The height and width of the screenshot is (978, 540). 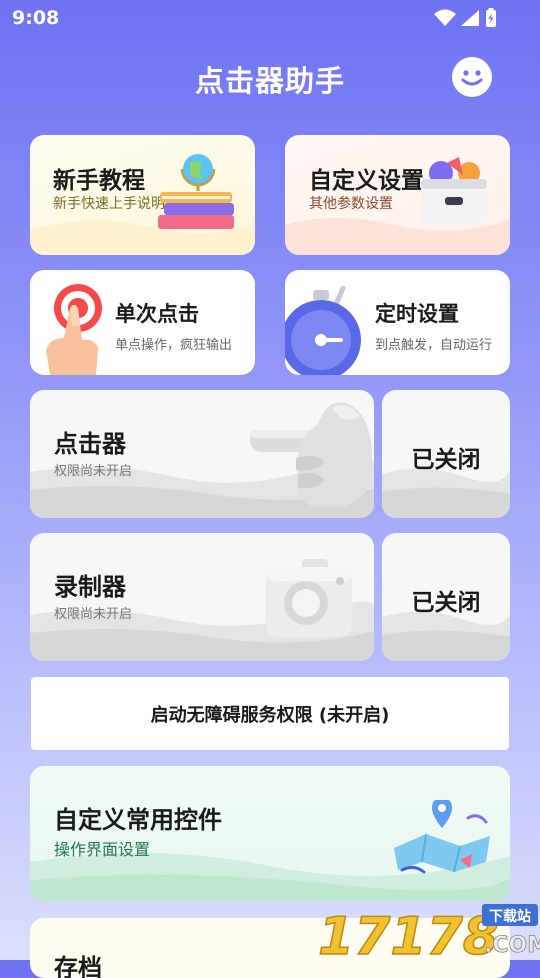 I want to click on custom-settings-title: 自定义设置, so click(x=366, y=181).